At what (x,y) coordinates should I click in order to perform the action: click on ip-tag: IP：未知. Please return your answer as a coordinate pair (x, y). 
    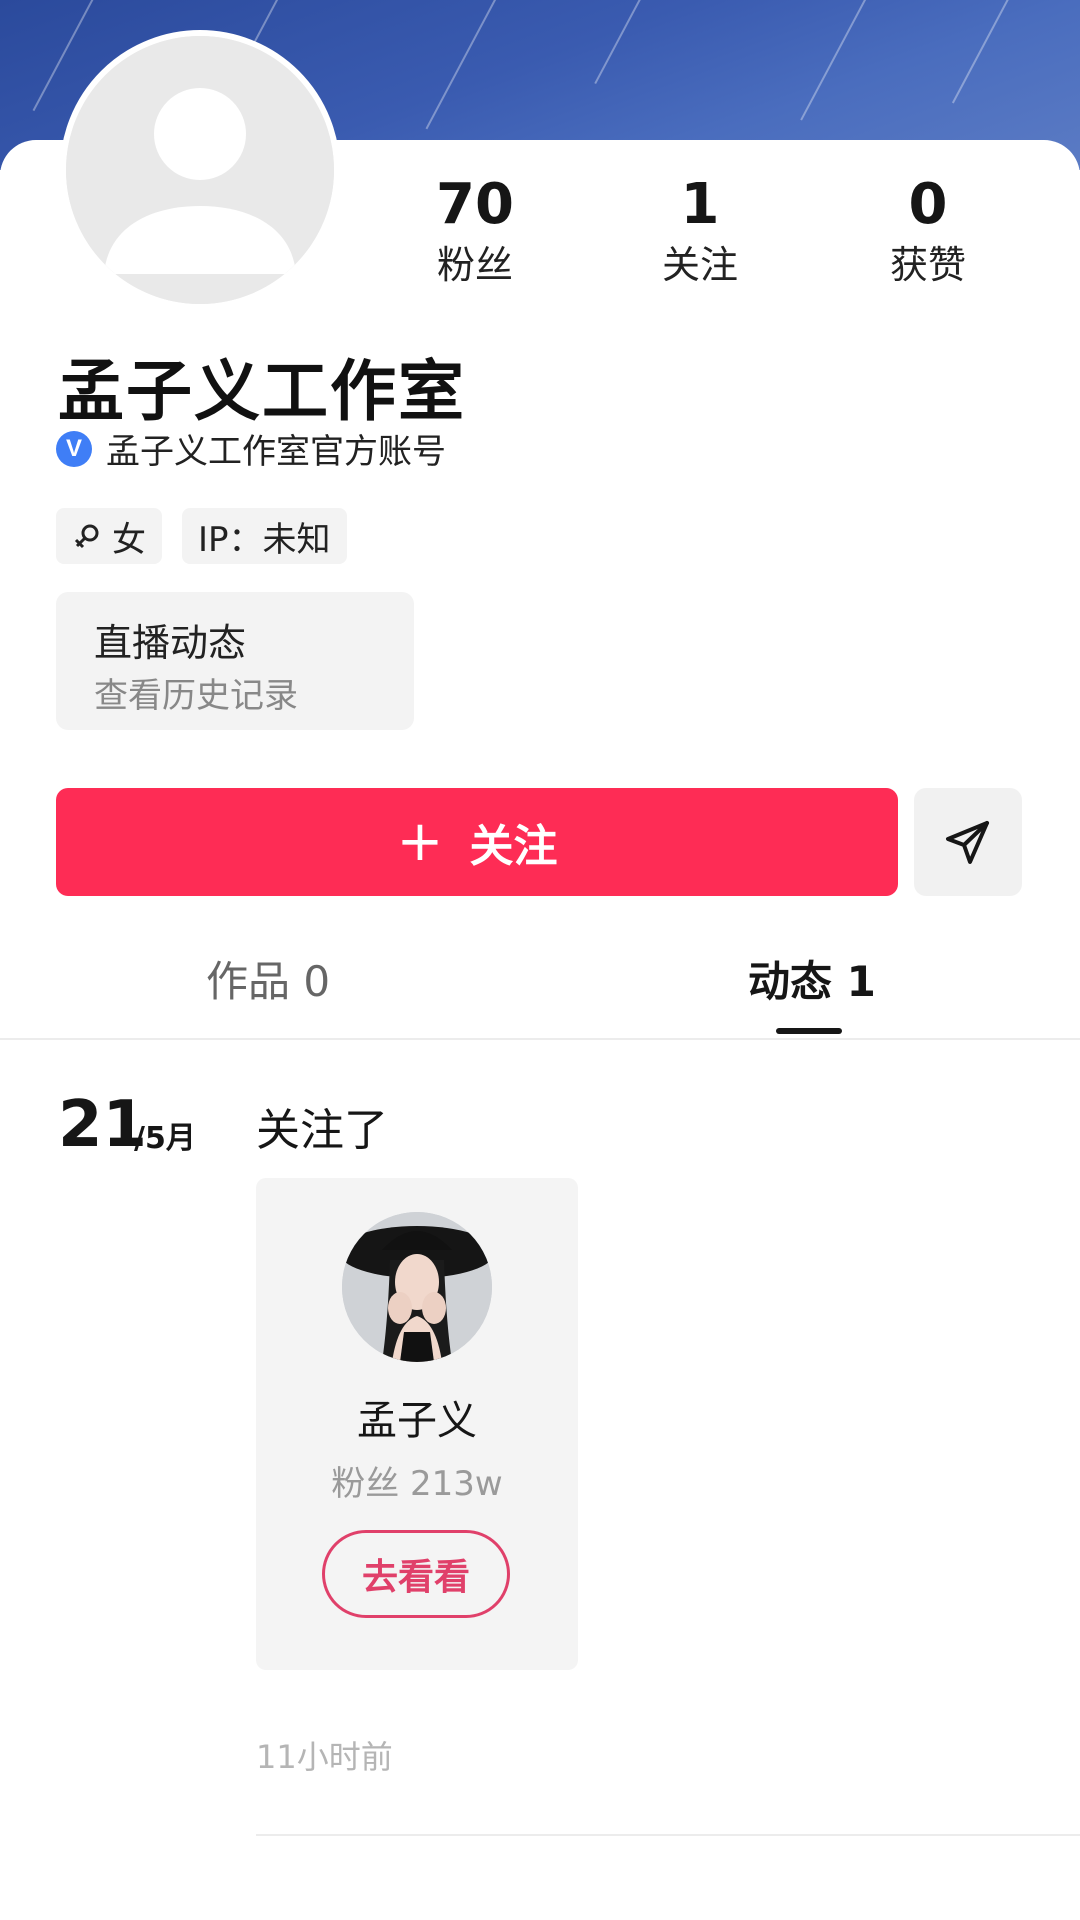
    Looking at the image, I should click on (264, 536).